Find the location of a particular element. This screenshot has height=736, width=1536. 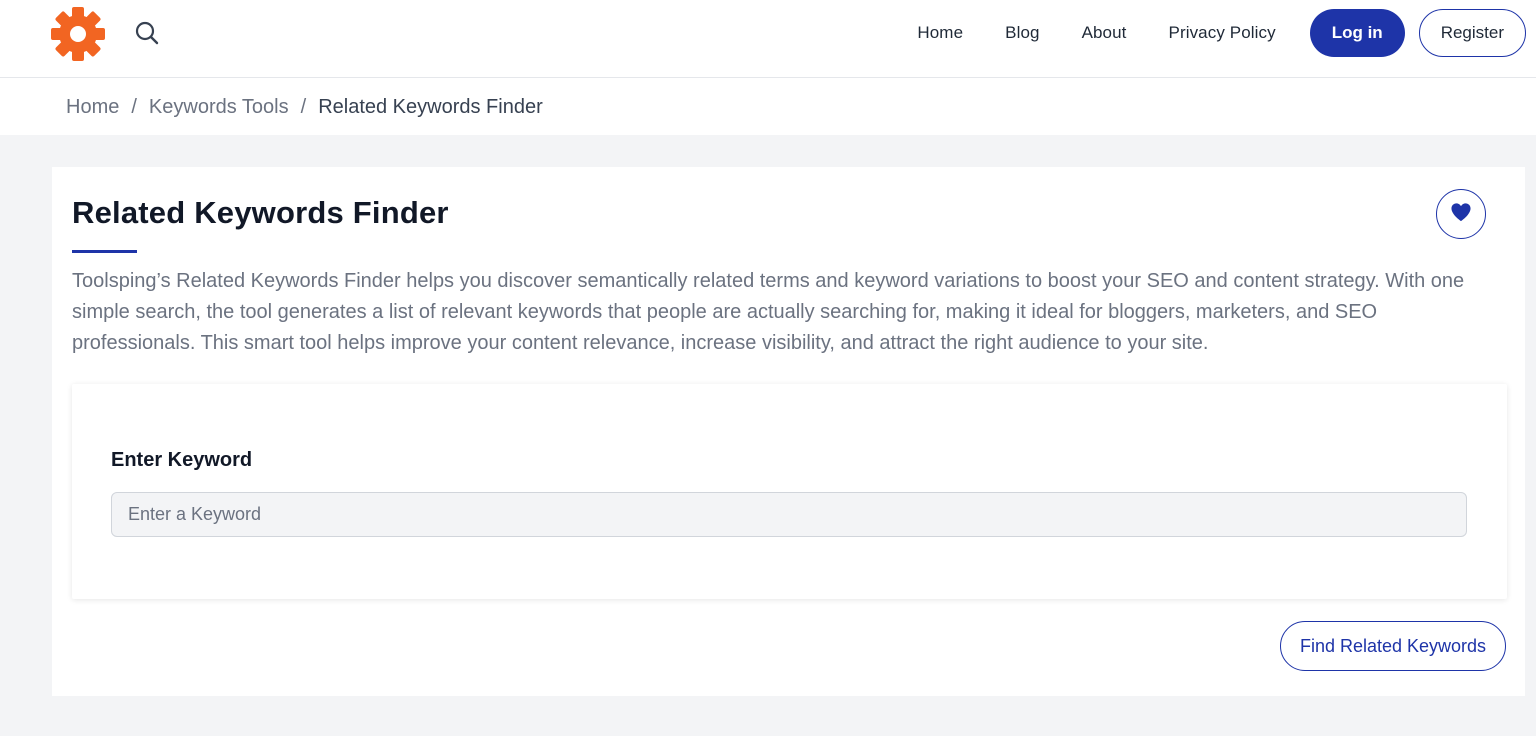

favorite-button is located at coordinates (1461, 214).